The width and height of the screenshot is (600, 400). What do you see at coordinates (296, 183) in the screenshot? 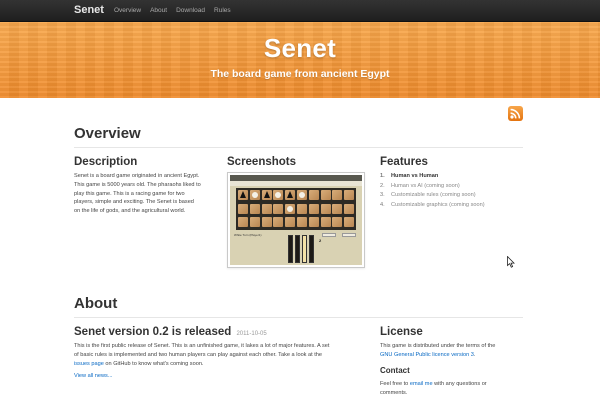
I see `preview-menubar` at bounding box center [296, 183].